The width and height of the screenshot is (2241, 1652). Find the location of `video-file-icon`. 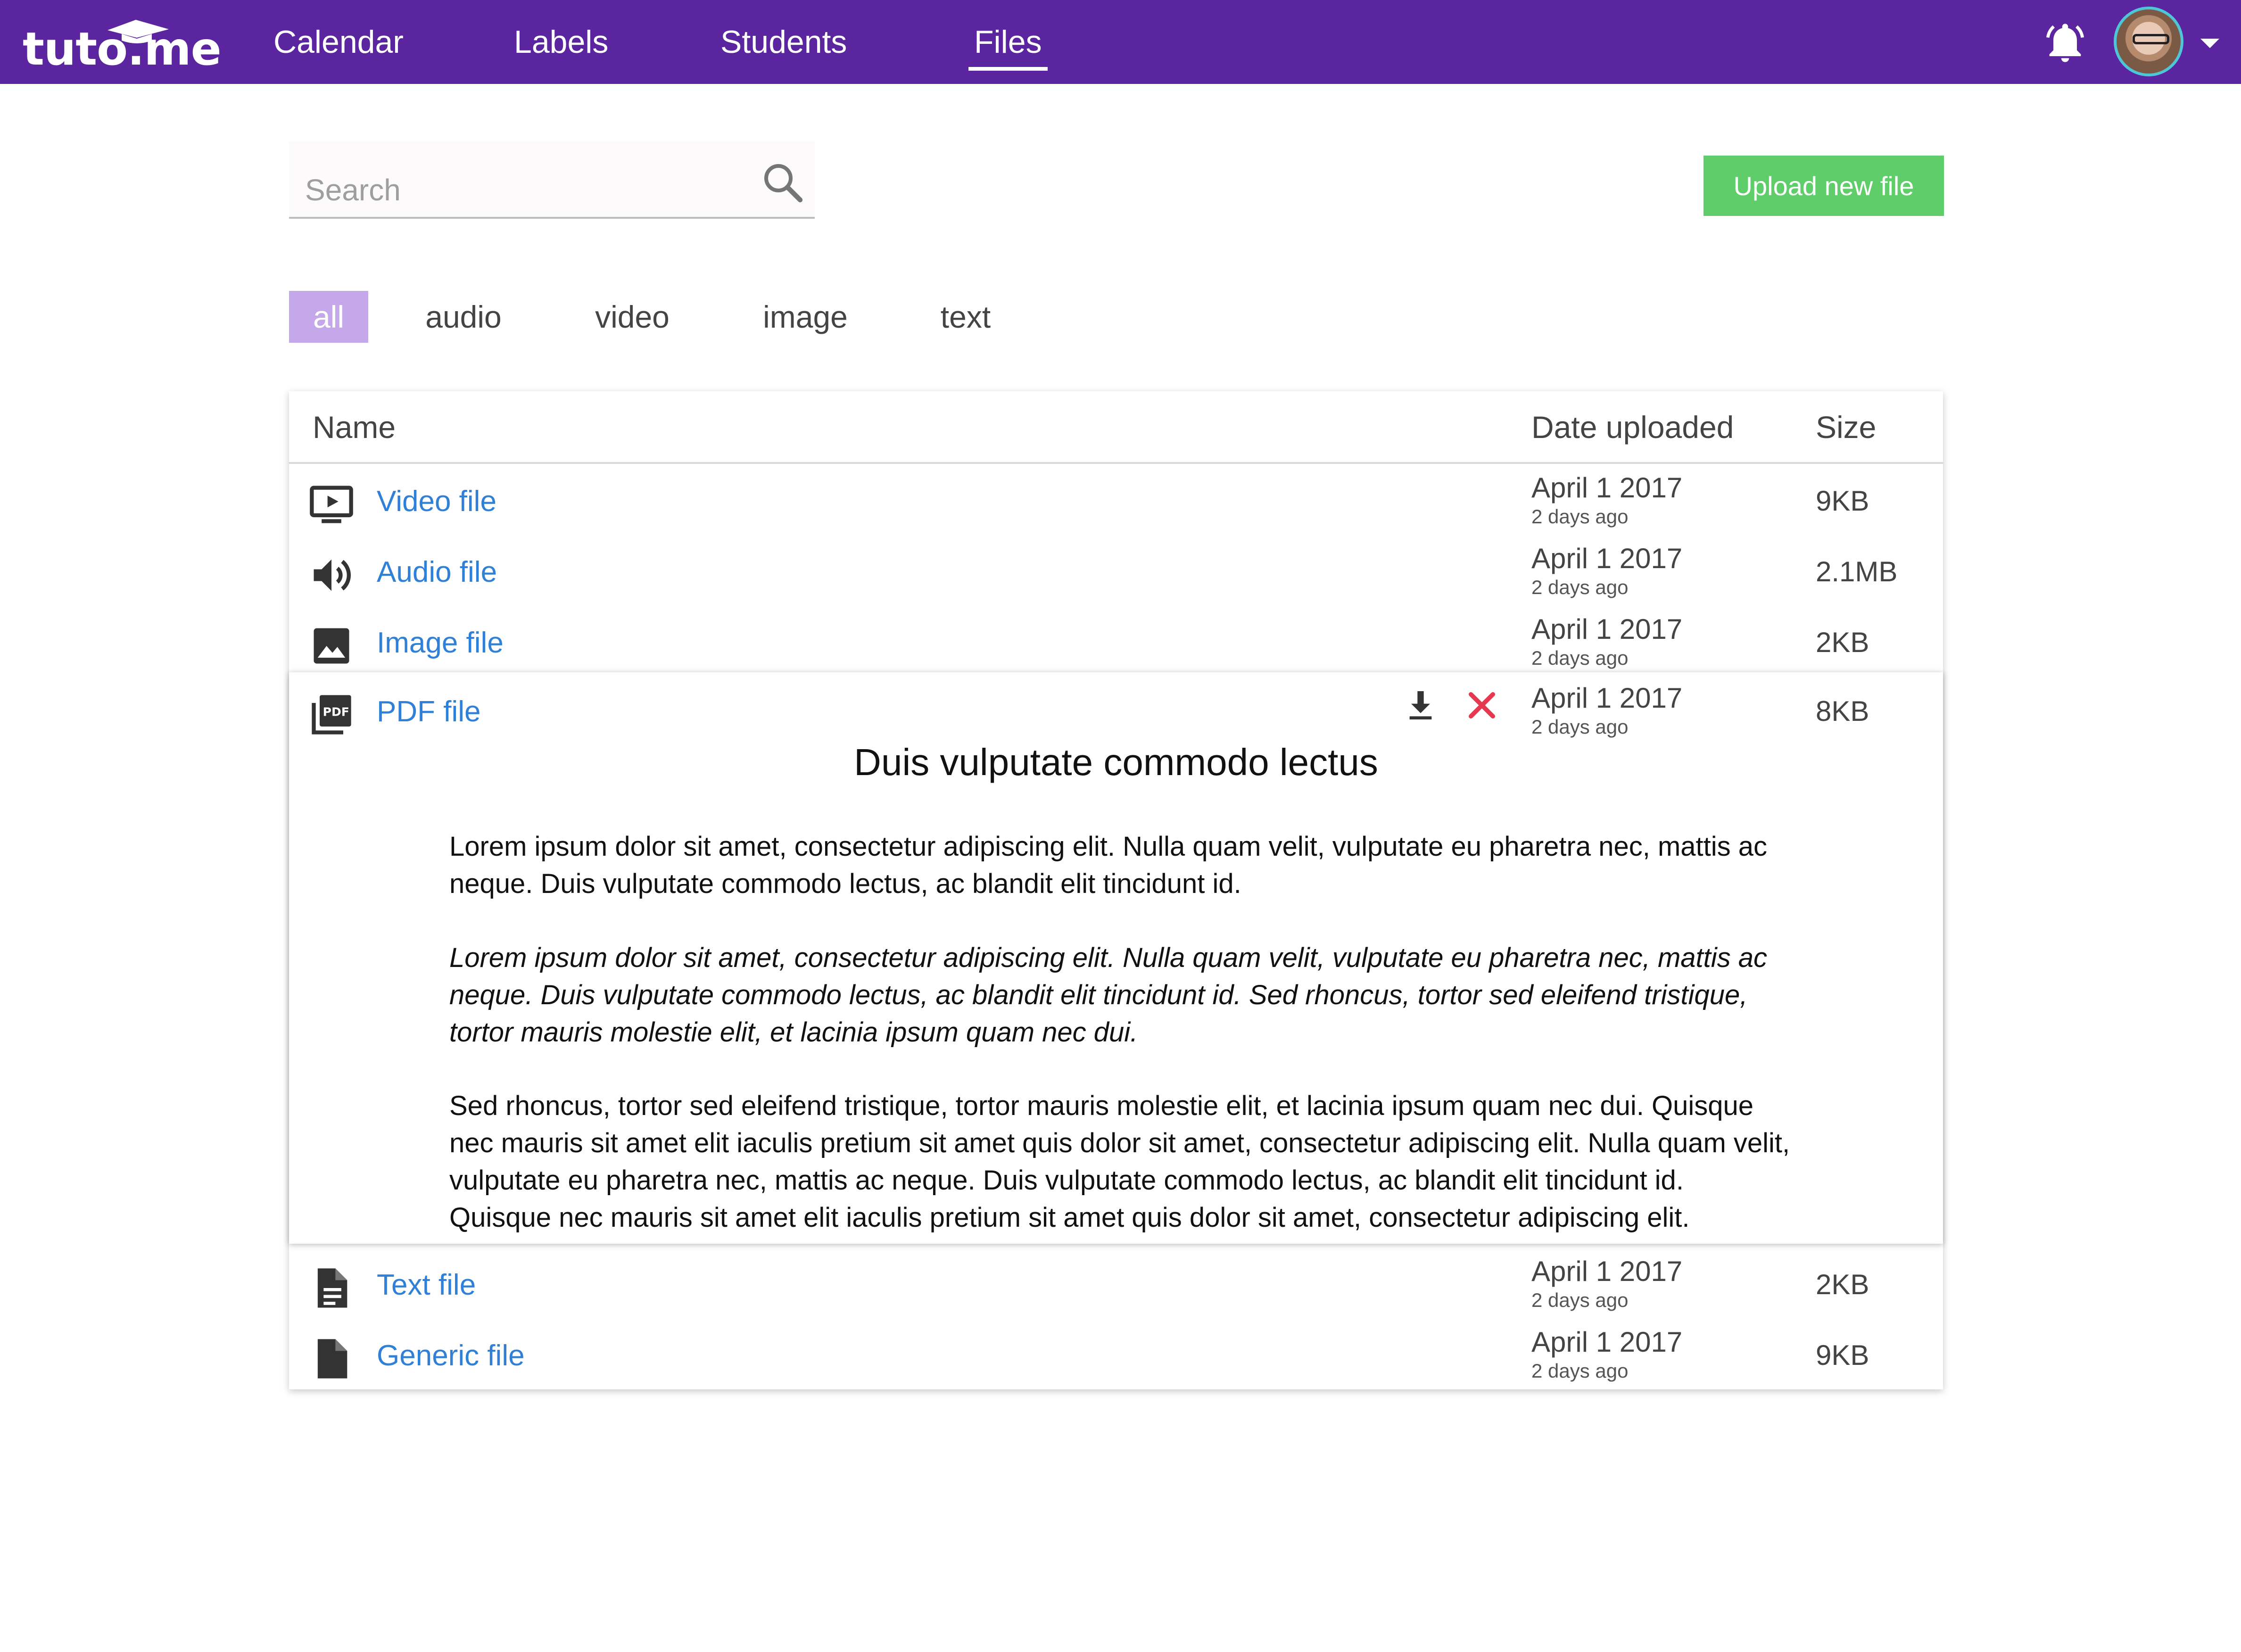

video-file-icon is located at coordinates (331, 505).